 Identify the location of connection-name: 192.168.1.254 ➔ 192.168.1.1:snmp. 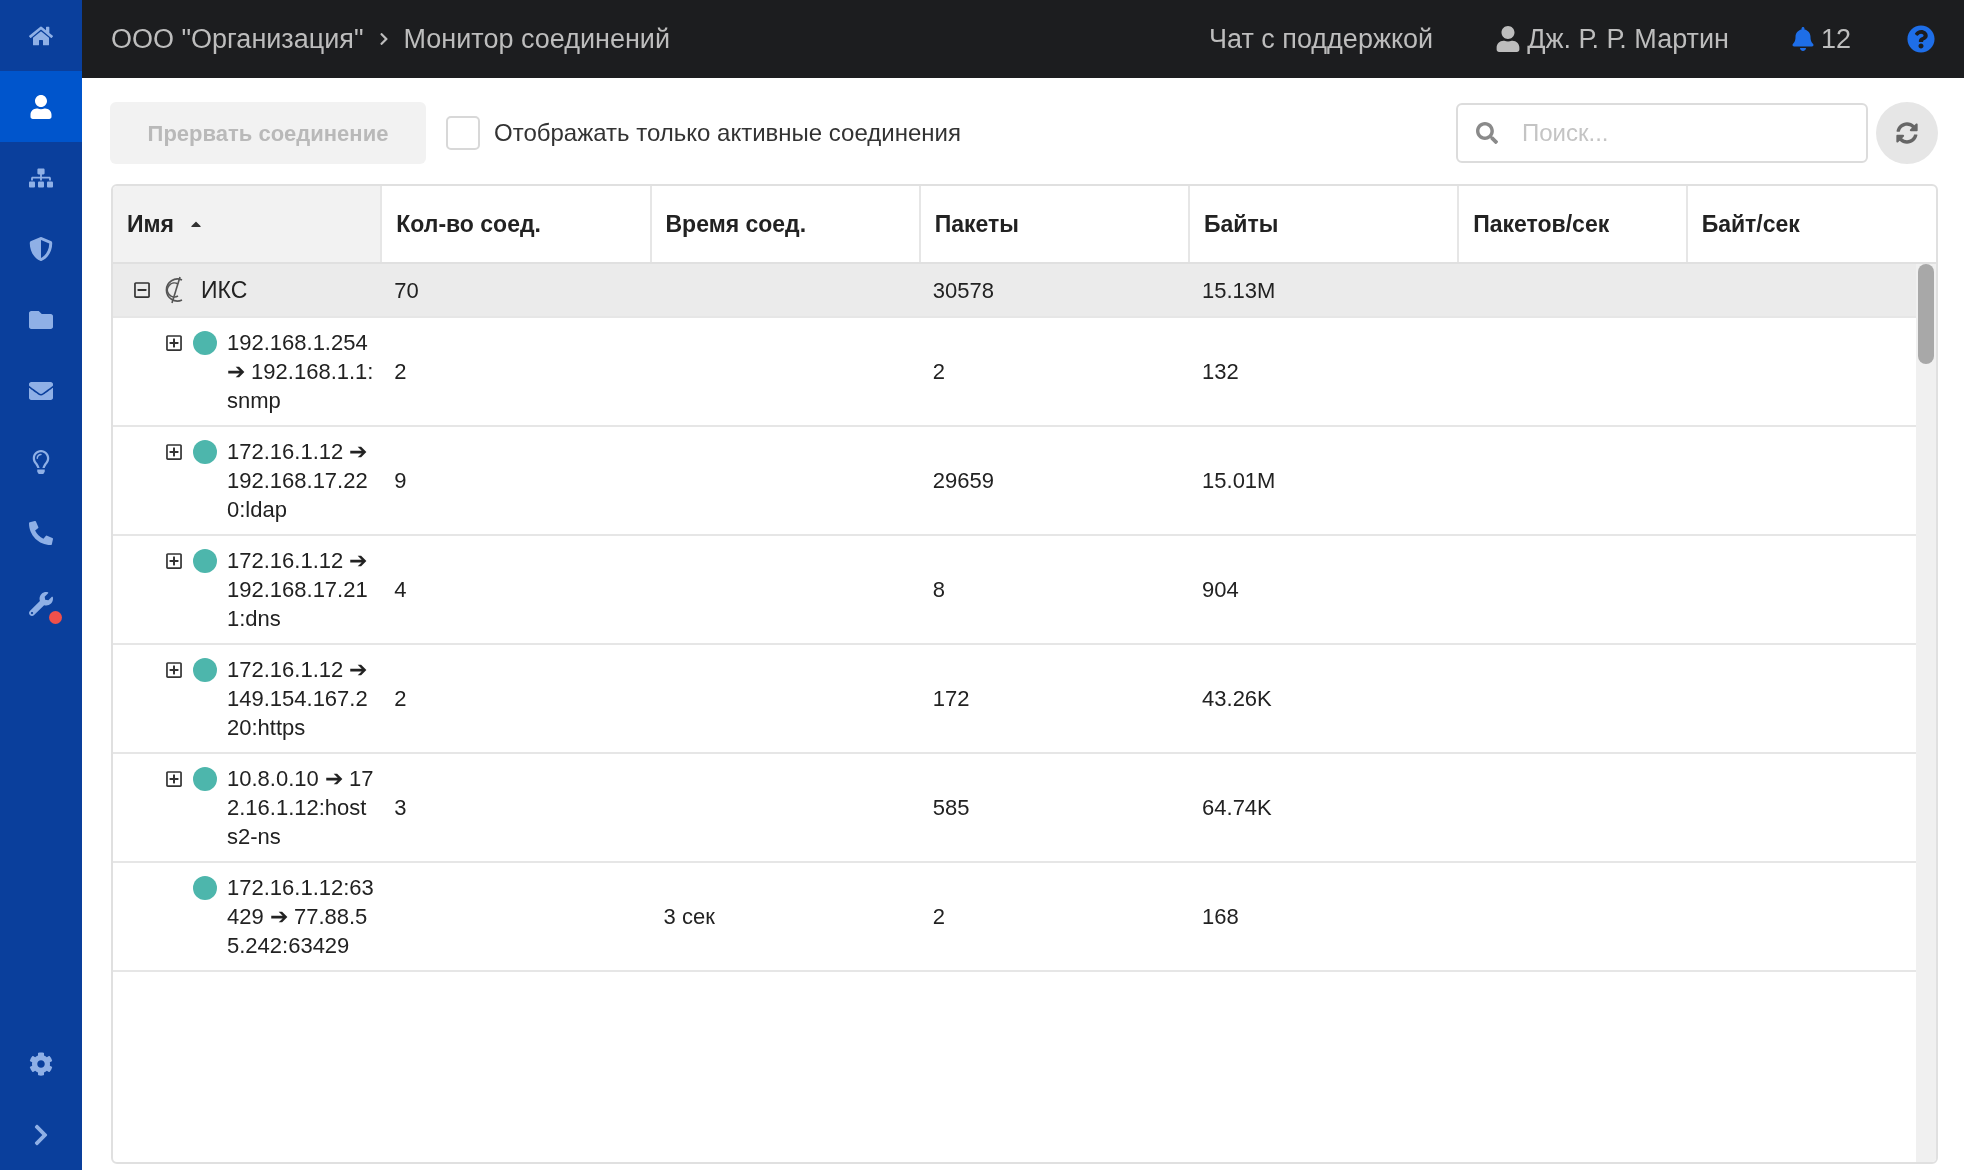
(301, 372).